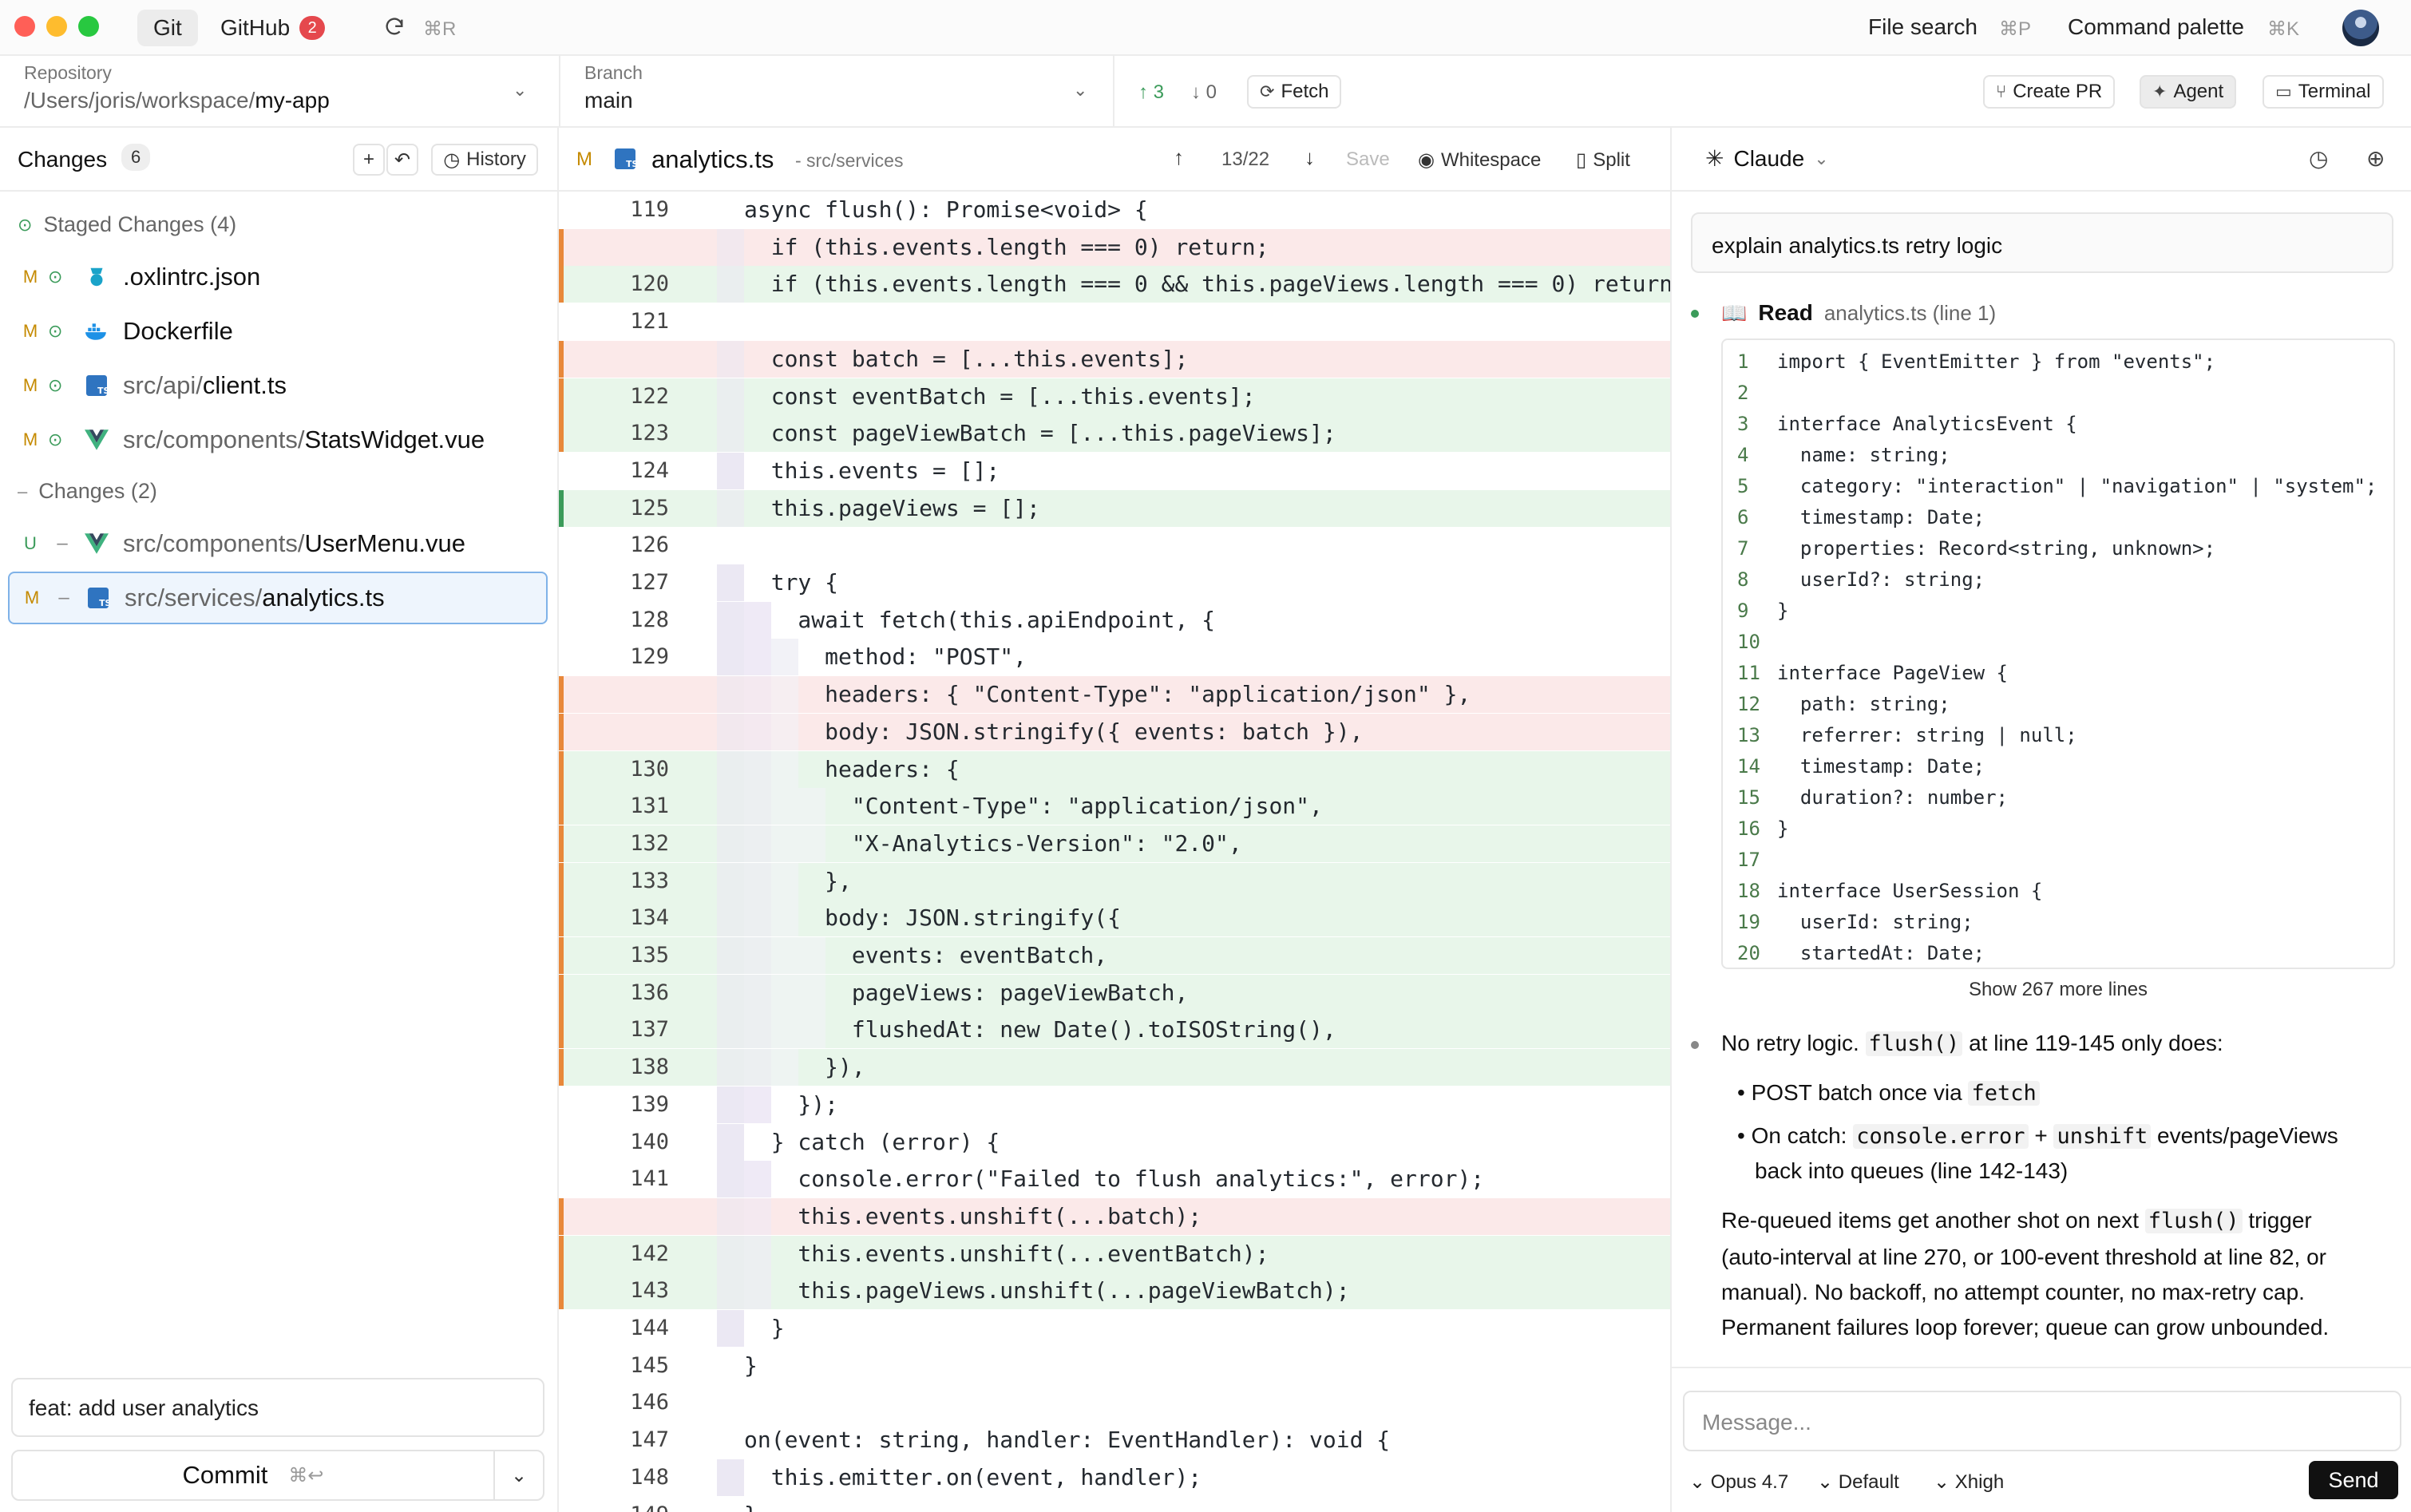 The width and height of the screenshot is (2411, 1512). Describe the element at coordinates (1748, 828) in the screenshot. I see `line-number: 16` at that location.